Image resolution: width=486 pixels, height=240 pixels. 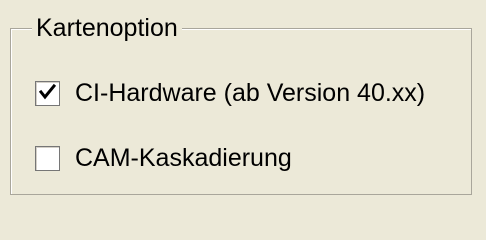 What do you see at coordinates (47, 158) in the screenshot?
I see `cam-cascading-checkbox` at bounding box center [47, 158].